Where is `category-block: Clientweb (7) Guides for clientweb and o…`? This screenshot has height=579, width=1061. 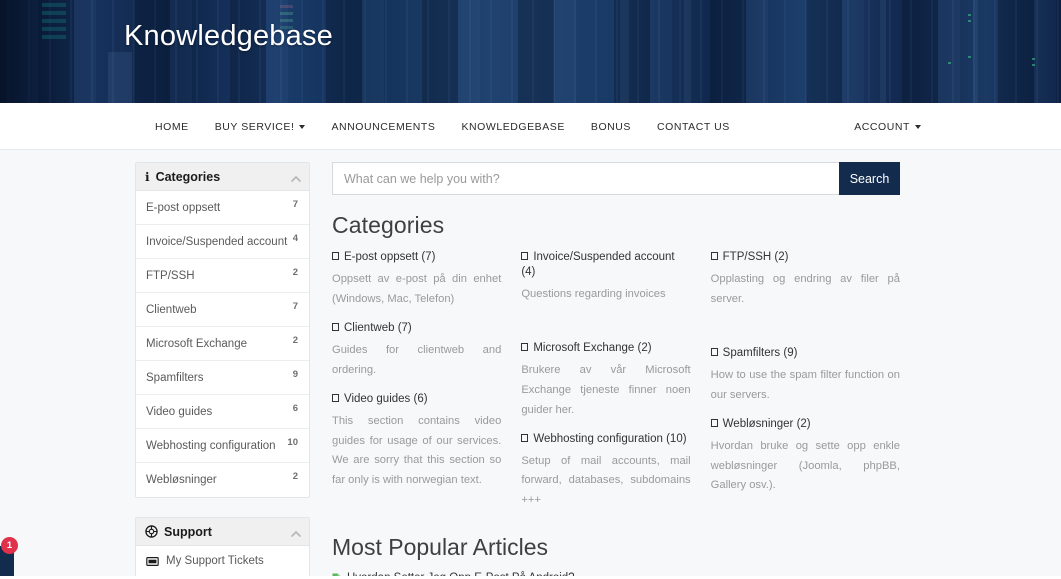 category-block: Clientweb (7) Guides for clientweb and o… is located at coordinates (416, 351).